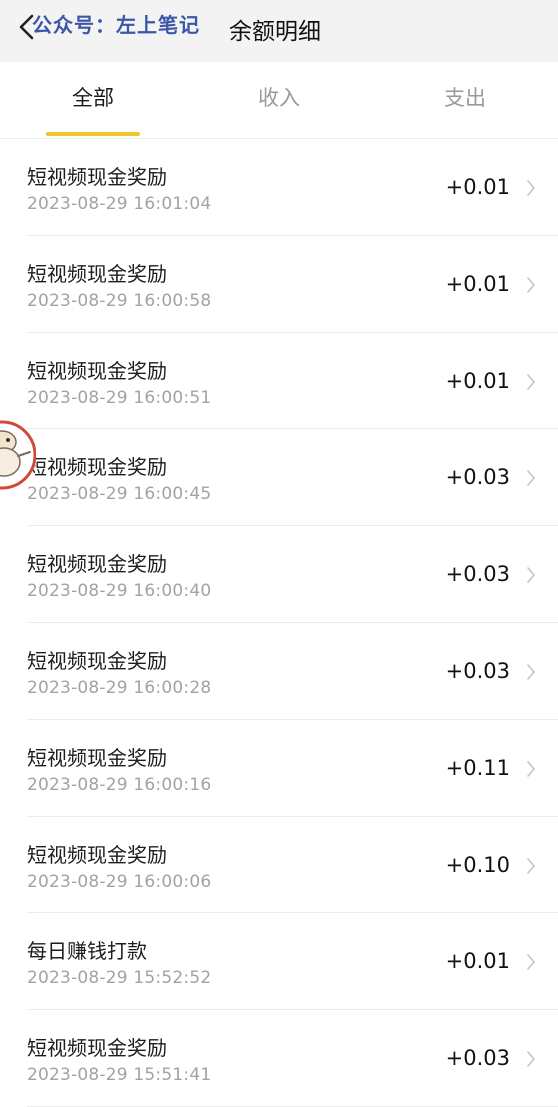 This screenshot has height=1107, width=558. Describe the element at coordinates (119, 204) in the screenshot. I see `transaction-time: 2023-08-29 16:01:04` at that location.